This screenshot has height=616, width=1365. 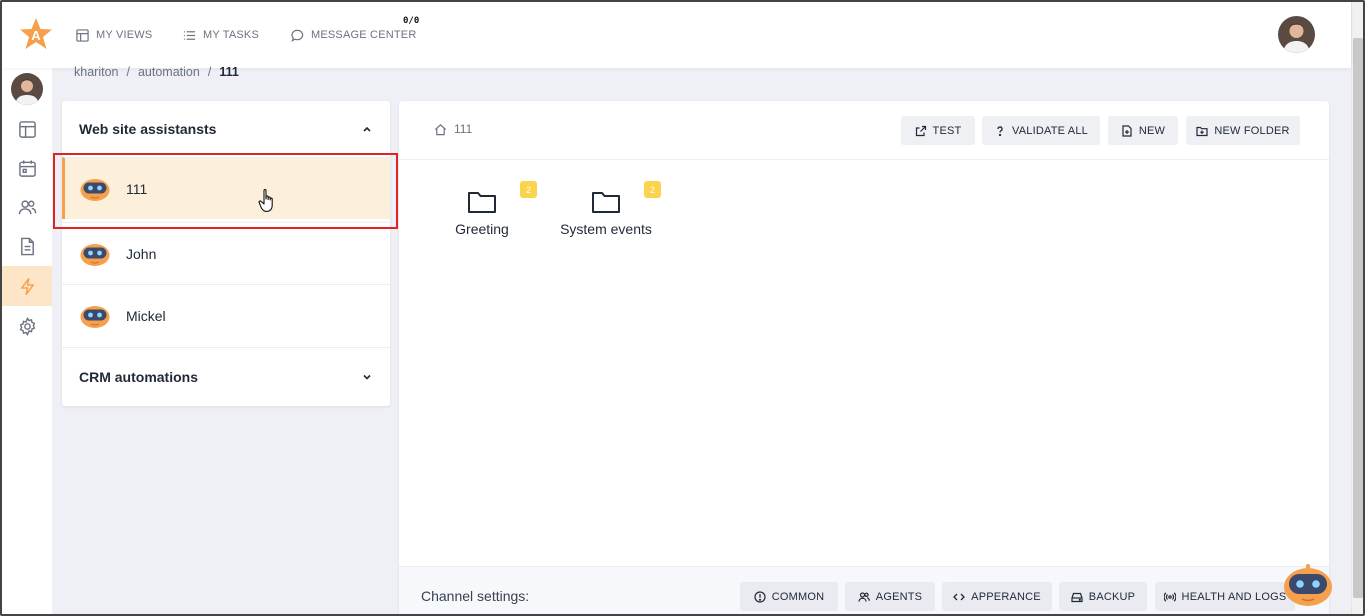 I want to click on top-bar: A MY VIEWS MY TASKS MESSAGE CENTER 0/0, so click(x=676, y=35).